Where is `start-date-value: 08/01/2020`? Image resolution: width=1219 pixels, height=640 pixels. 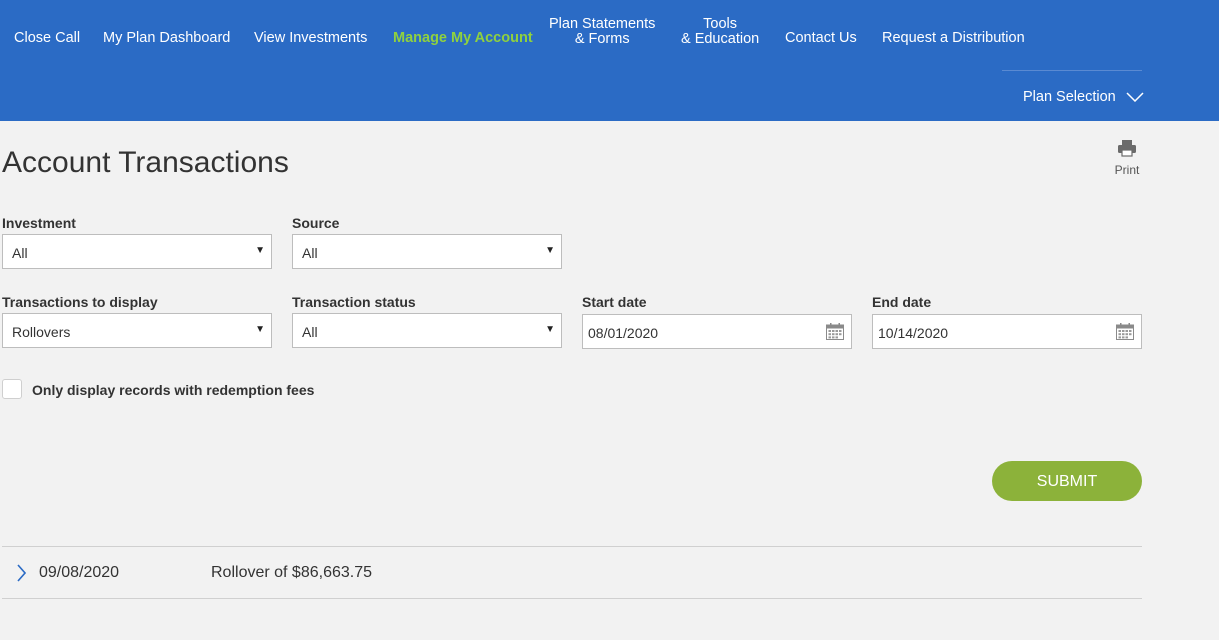 start-date-value: 08/01/2020 is located at coordinates (623, 333).